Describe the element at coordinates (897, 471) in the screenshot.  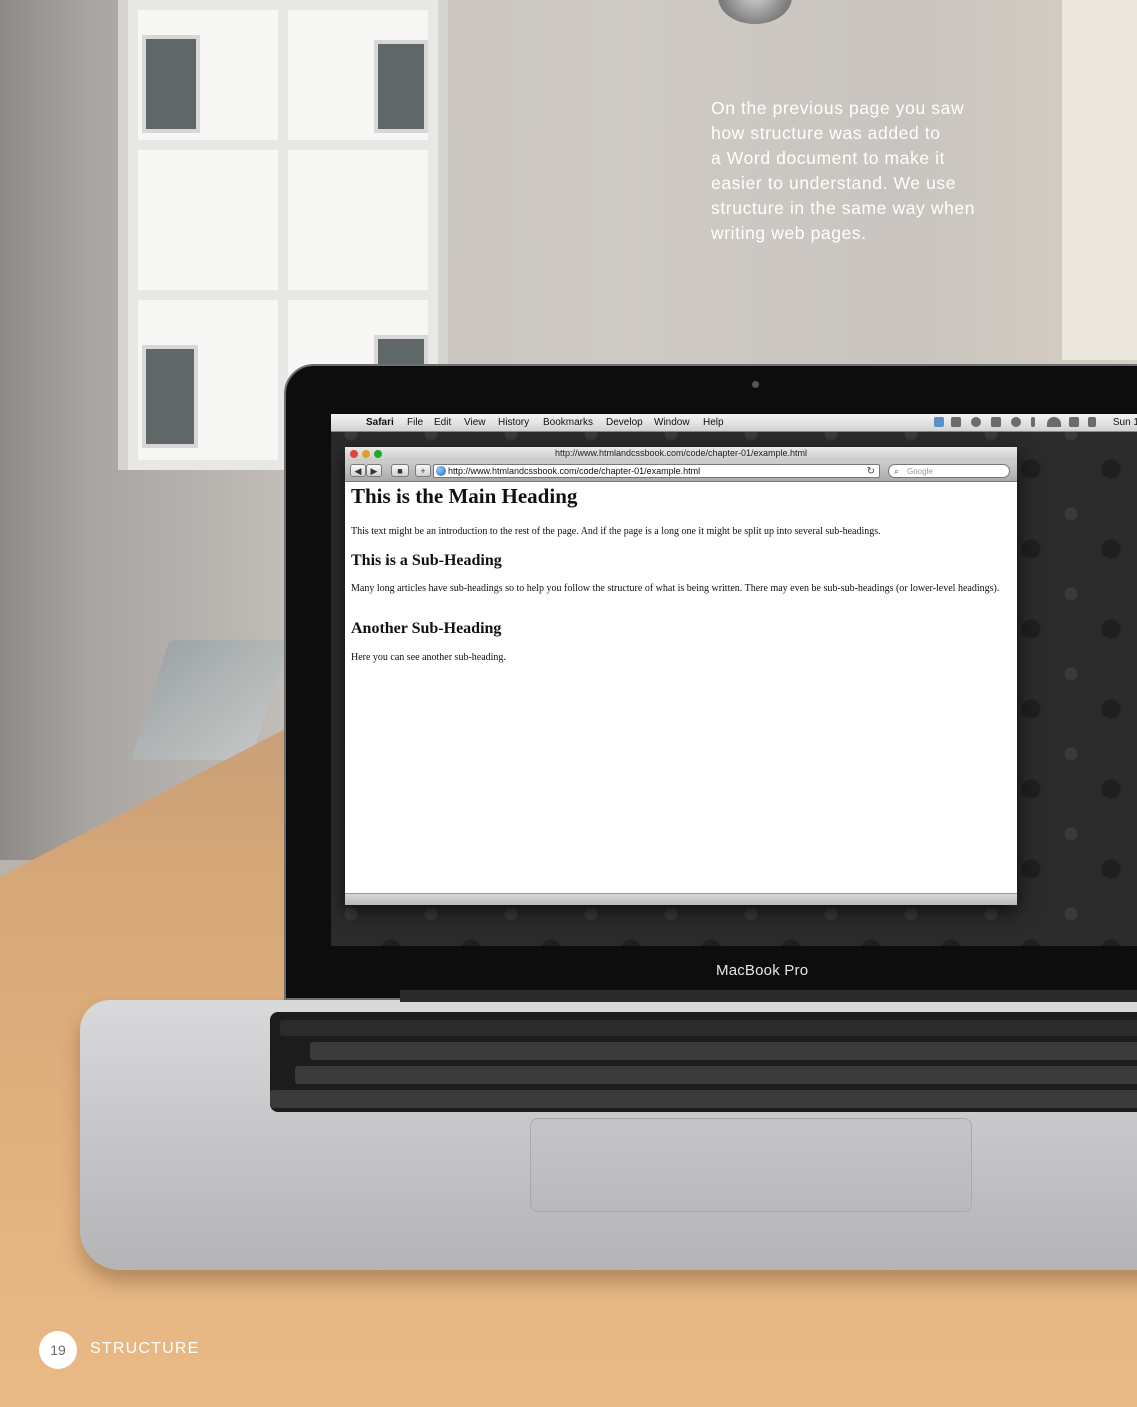
I see `search-icon: ⌕` at that location.